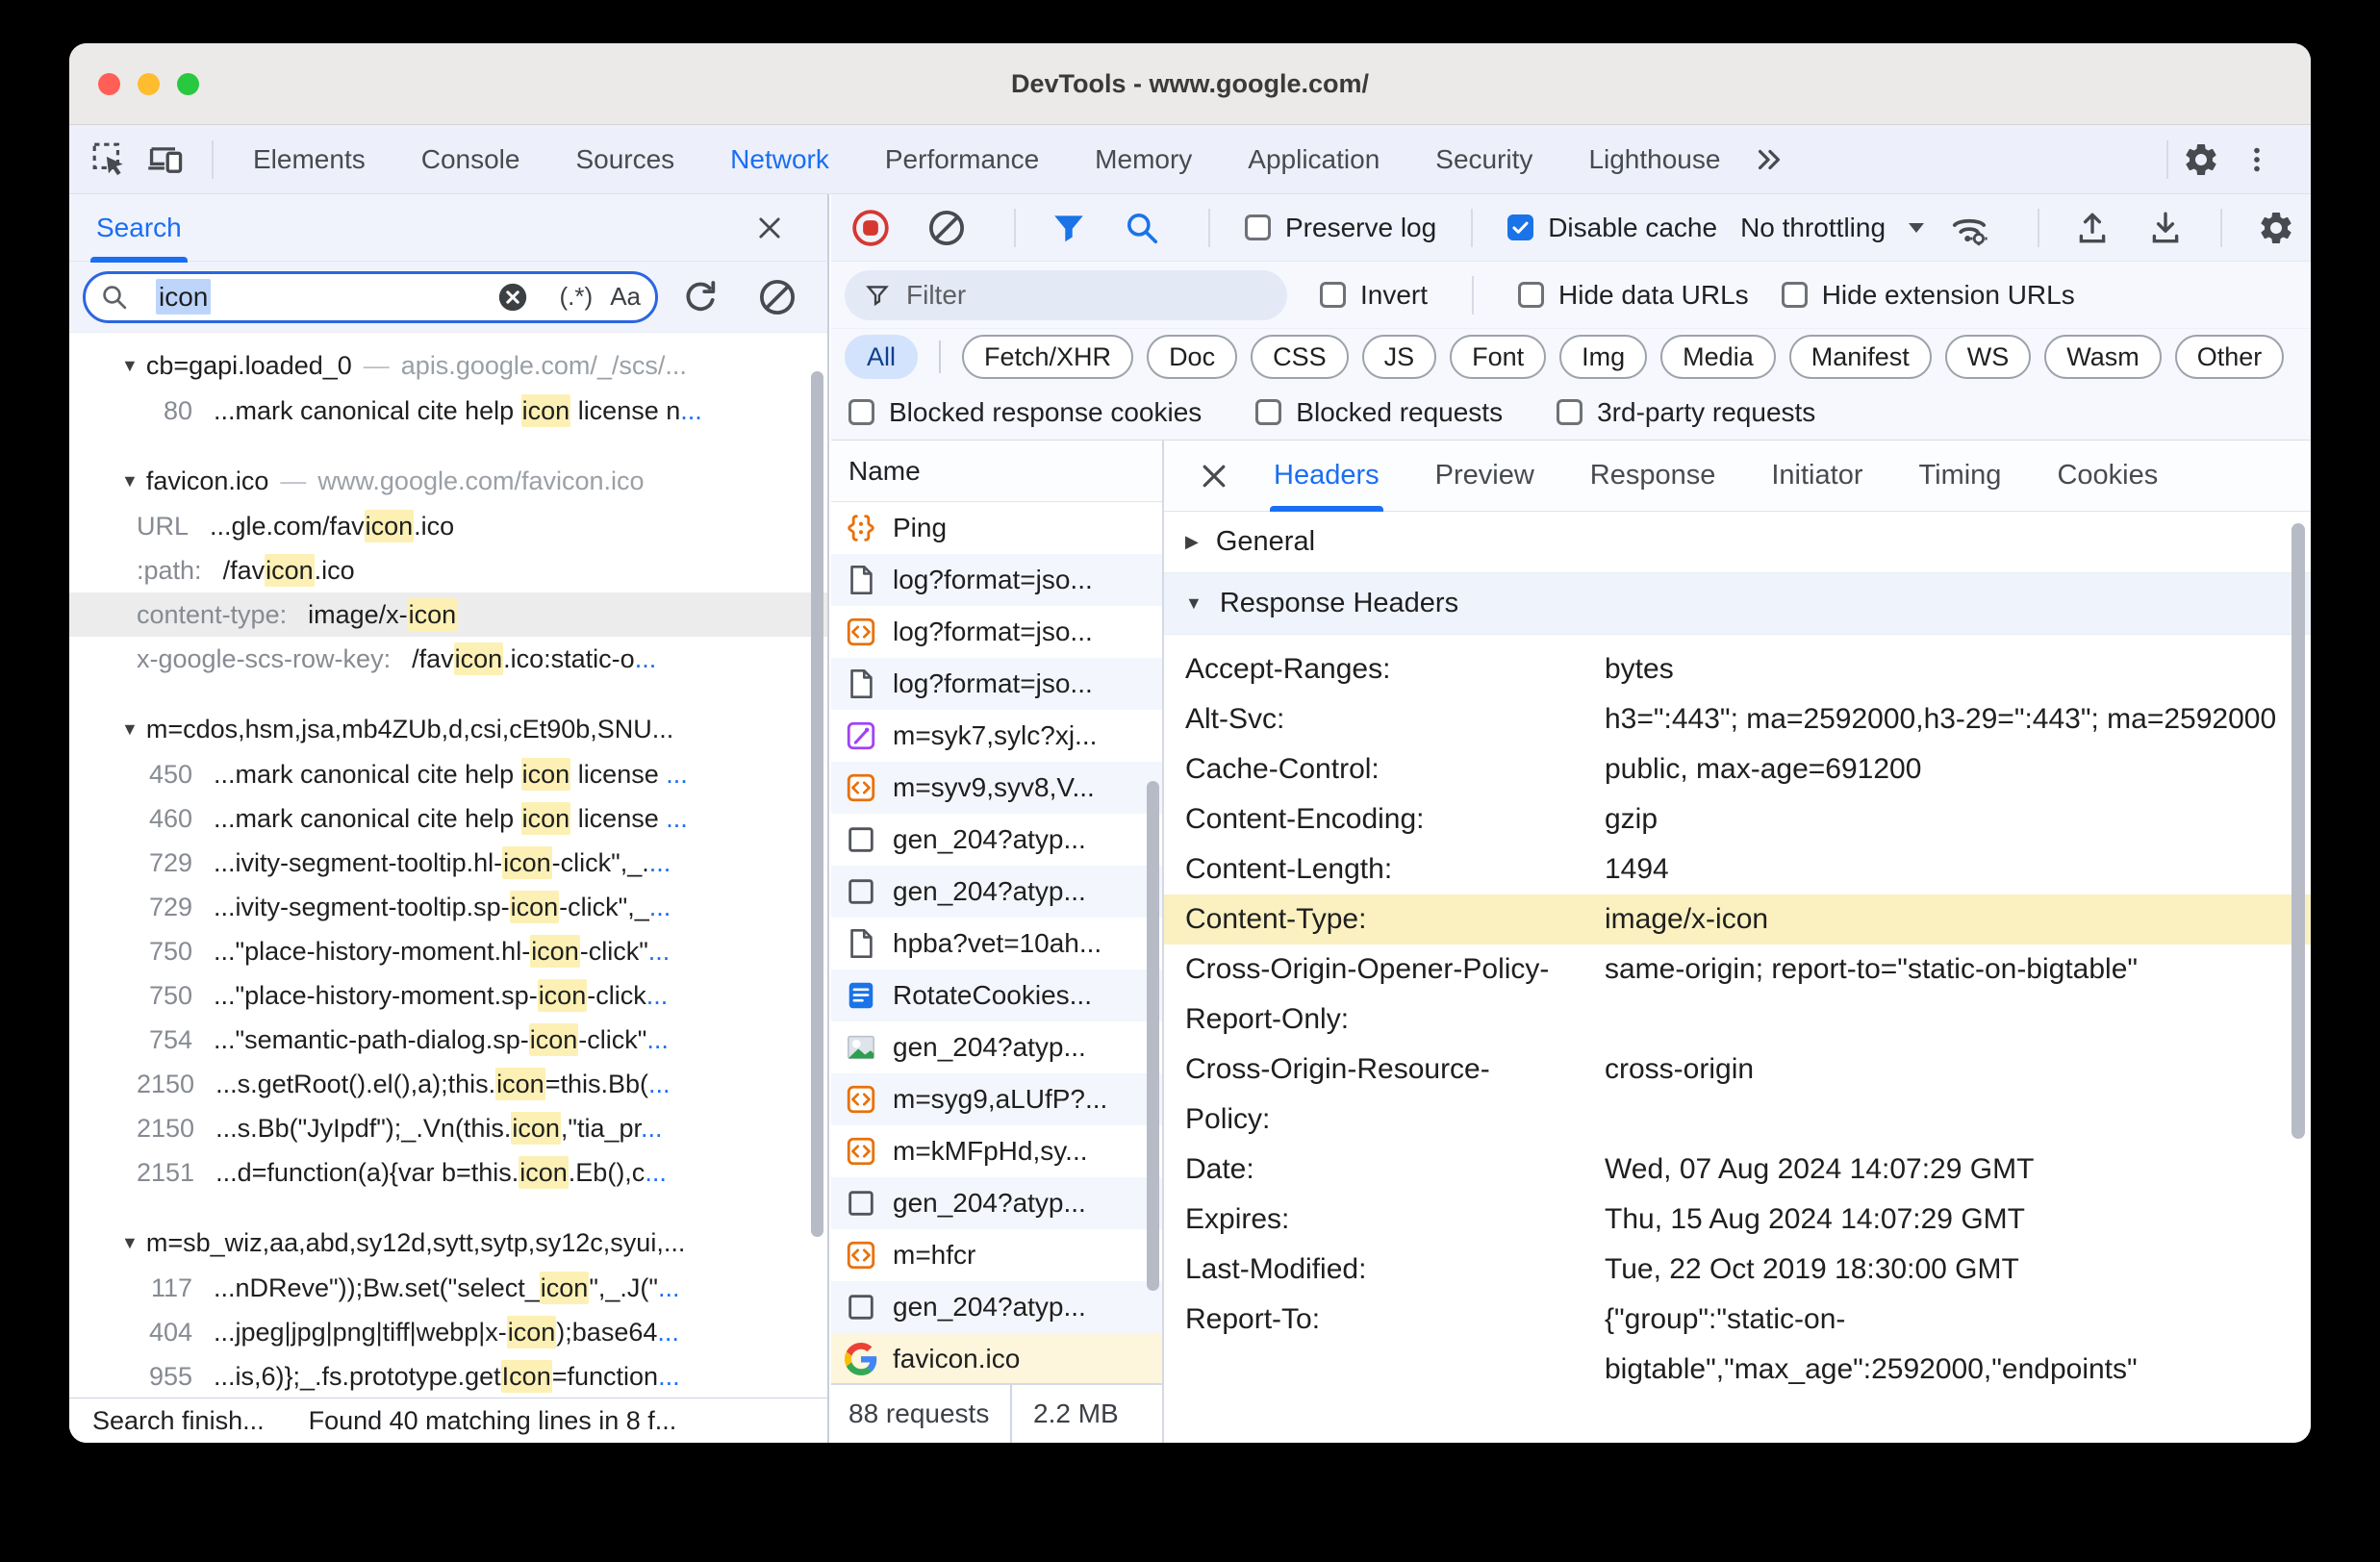  Describe the element at coordinates (1928, 295) in the screenshot. I see `hide-extension-urls-checkbox: Hide extension URLs` at that location.